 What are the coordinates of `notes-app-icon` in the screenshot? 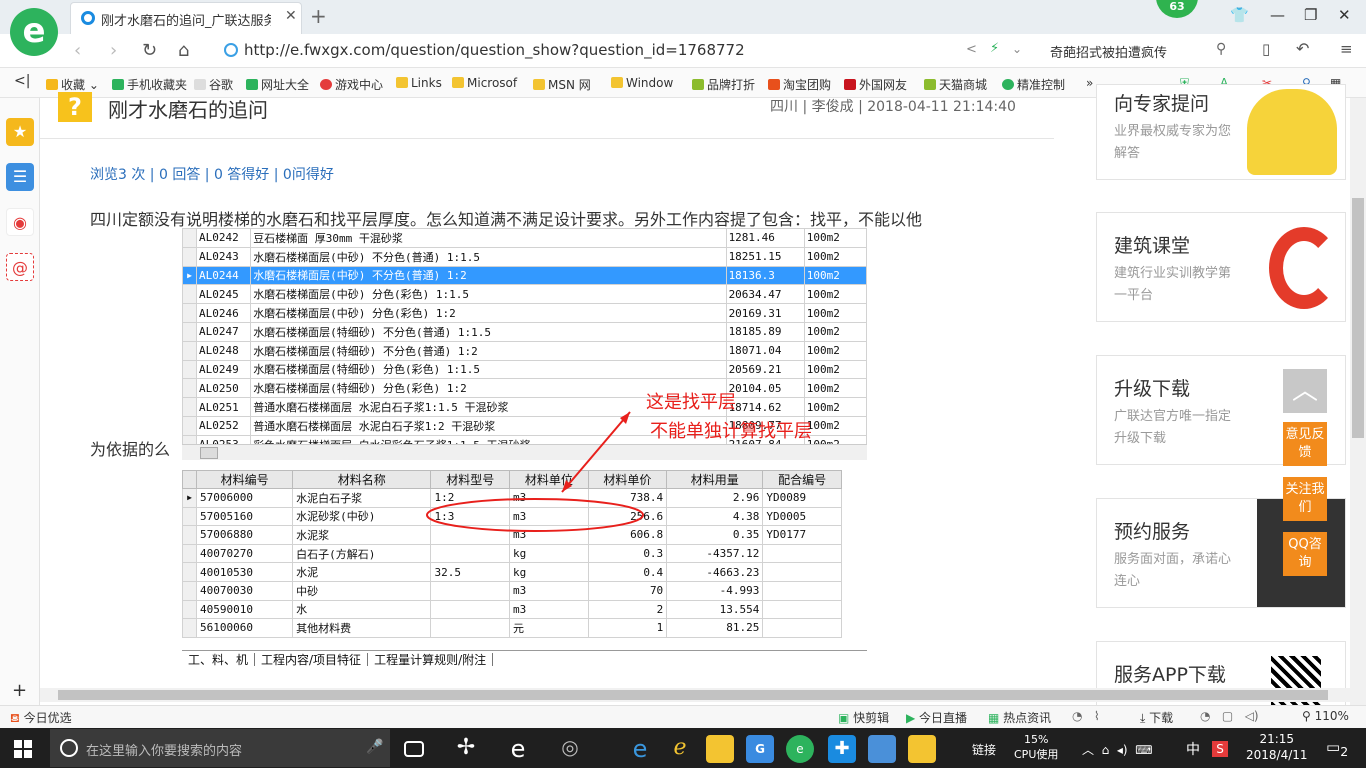 It's located at (922, 749).